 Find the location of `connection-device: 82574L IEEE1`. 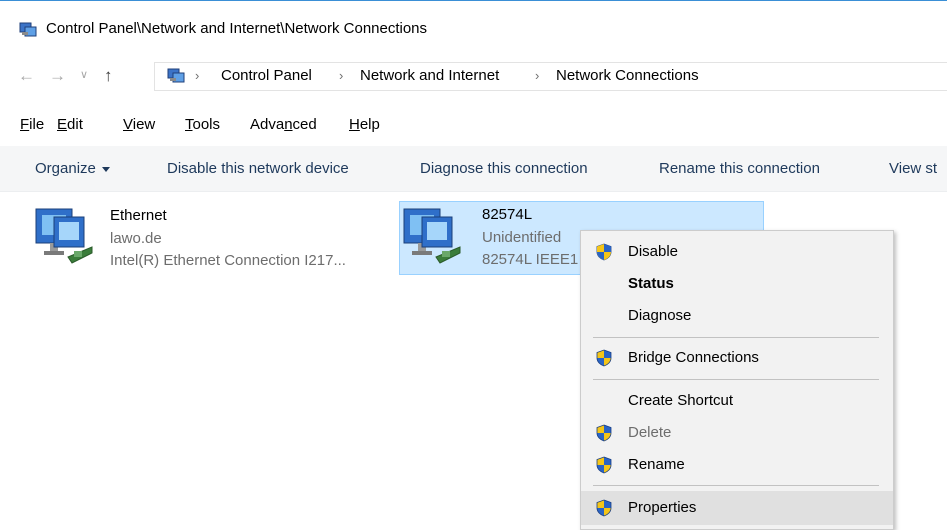

connection-device: 82574L IEEE1 is located at coordinates (530, 259).